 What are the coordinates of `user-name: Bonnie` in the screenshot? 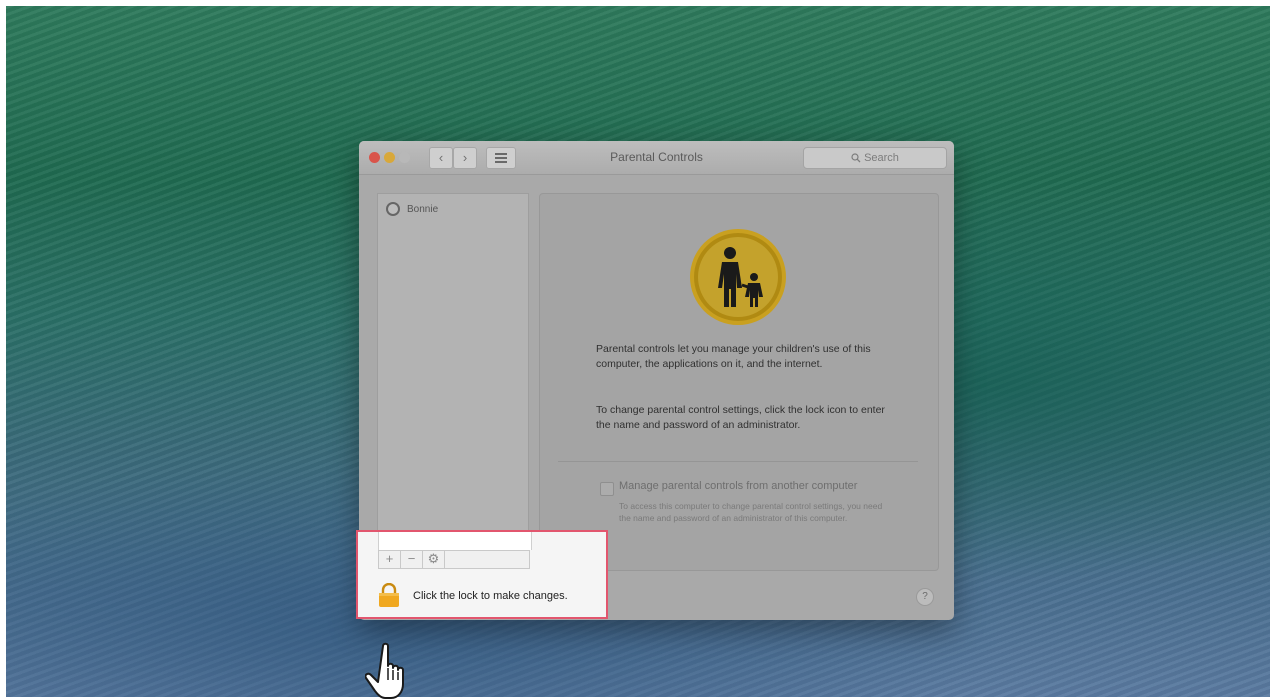 It's located at (423, 209).